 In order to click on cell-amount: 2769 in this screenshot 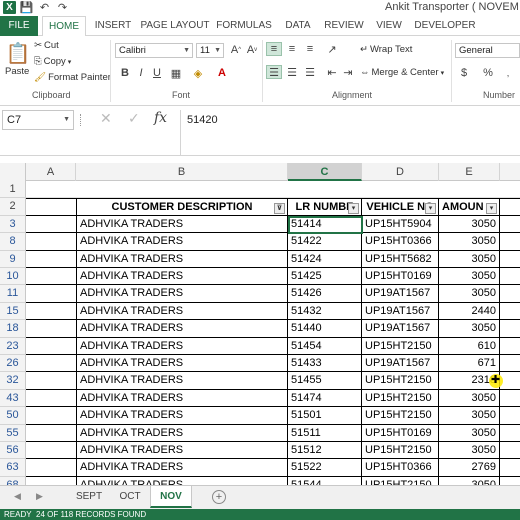, I will do `click(469, 468)`.